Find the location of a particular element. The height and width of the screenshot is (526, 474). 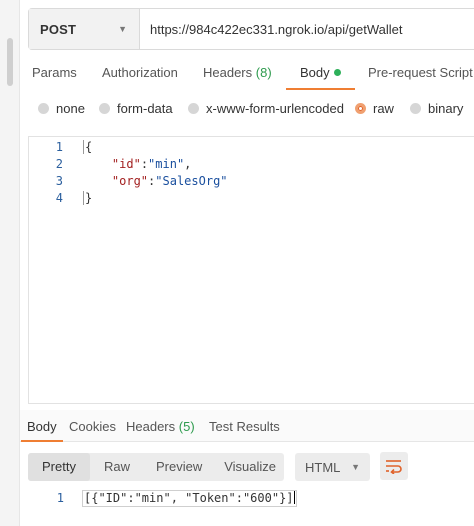

tab-response-body: Body is located at coordinates (42, 430).